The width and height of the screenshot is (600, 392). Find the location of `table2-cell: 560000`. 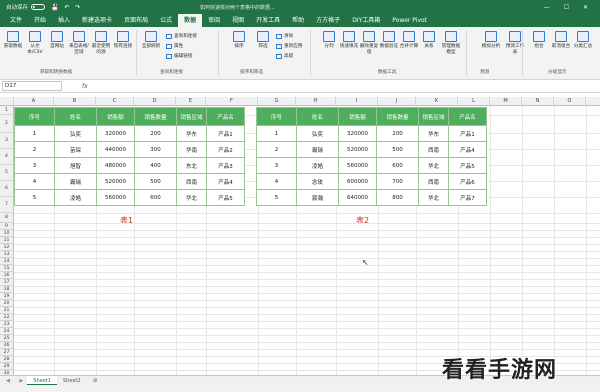

table2-cell: 560000 is located at coordinates (357, 165).